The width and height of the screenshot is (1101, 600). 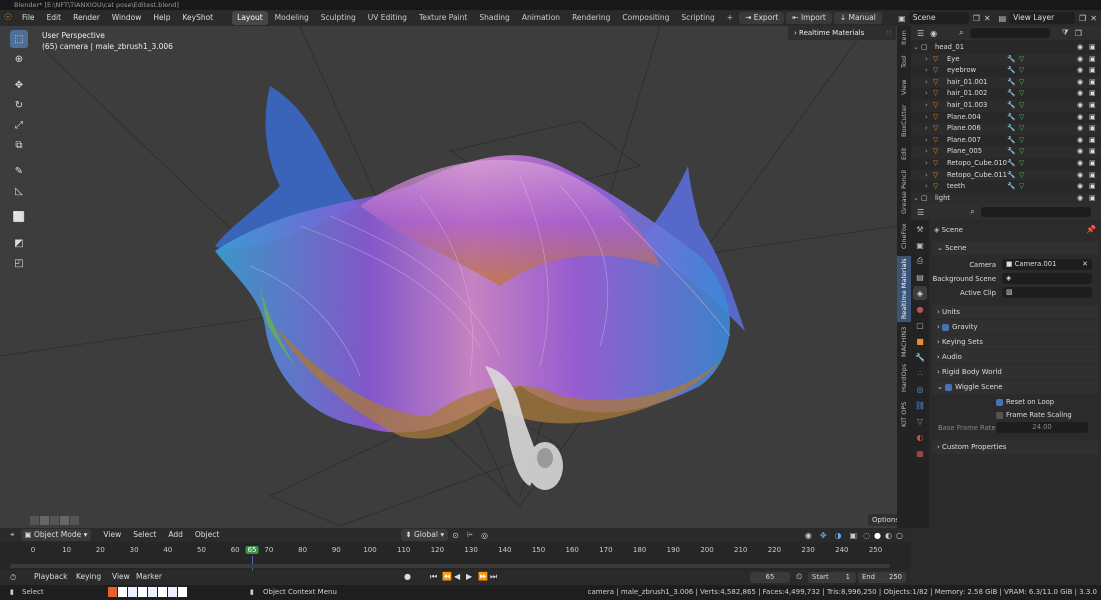 What do you see at coordinates (1006, 106) in the screenshot?
I see `outliner-row: › ▽ hair_01.003 🔧 ▽ ◉ ▣` at bounding box center [1006, 106].